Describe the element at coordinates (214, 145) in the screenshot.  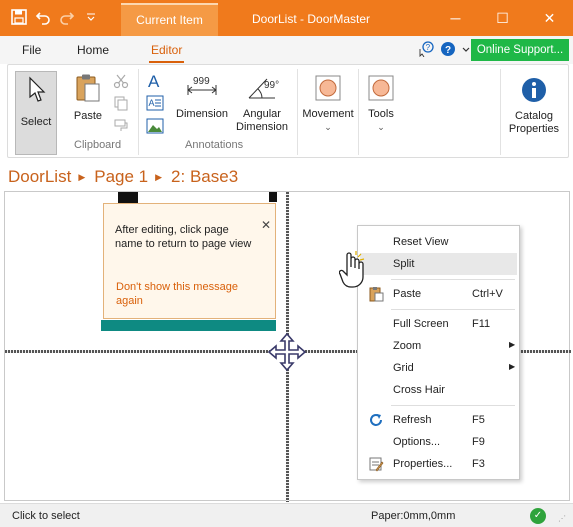
I see `annotations-group-label: Annotations` at that location.